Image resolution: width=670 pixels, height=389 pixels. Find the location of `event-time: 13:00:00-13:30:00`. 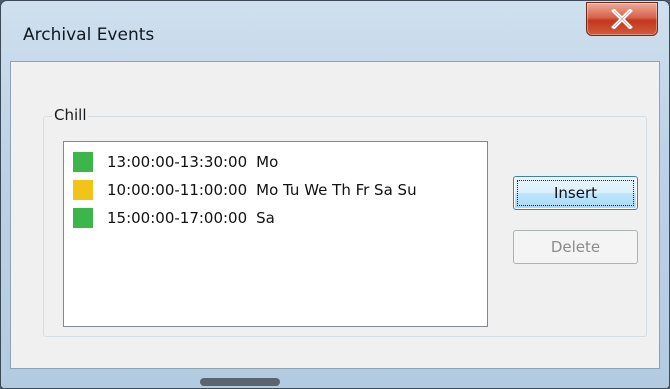

event-time: 13:00:00-13:30:00 is located at coordinates (177, 162).